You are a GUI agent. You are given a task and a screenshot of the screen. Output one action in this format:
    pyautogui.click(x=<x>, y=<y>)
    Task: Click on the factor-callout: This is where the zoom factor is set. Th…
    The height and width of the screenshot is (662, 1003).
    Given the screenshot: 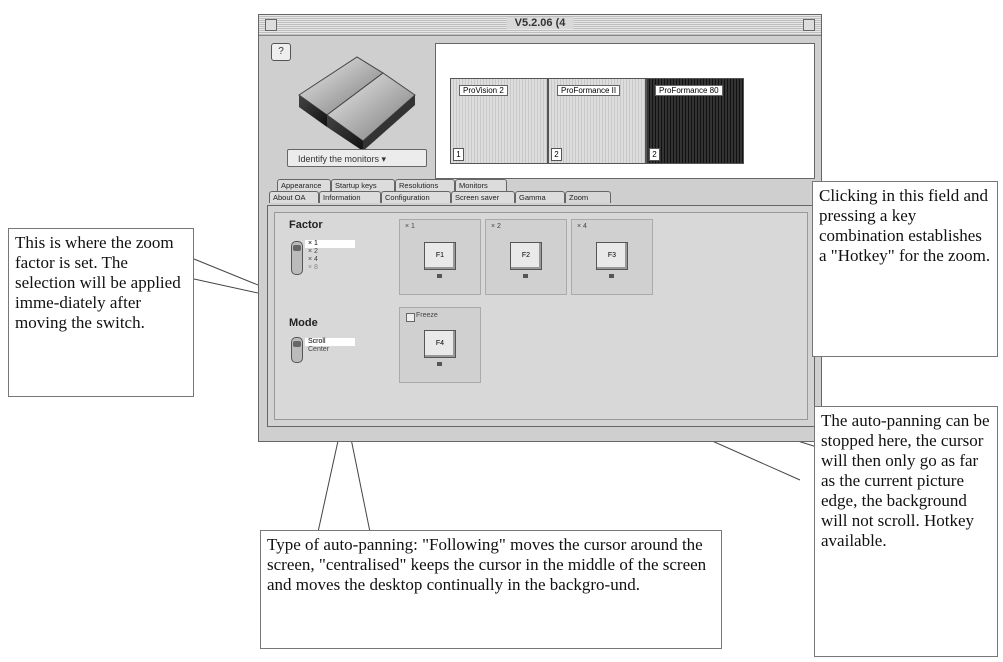 What is the action you would take?
    pyautogui.click(x=101, y=312)
    